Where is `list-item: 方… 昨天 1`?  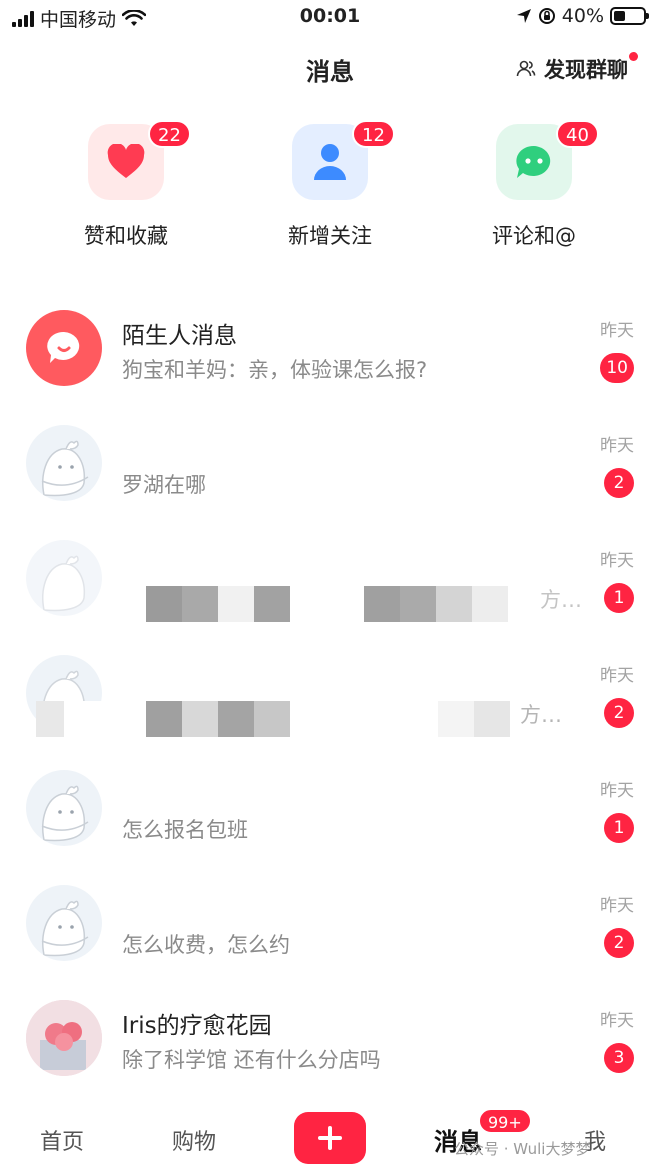
list-item: 方… 昨天 1 is located at coordinates (330, 585).